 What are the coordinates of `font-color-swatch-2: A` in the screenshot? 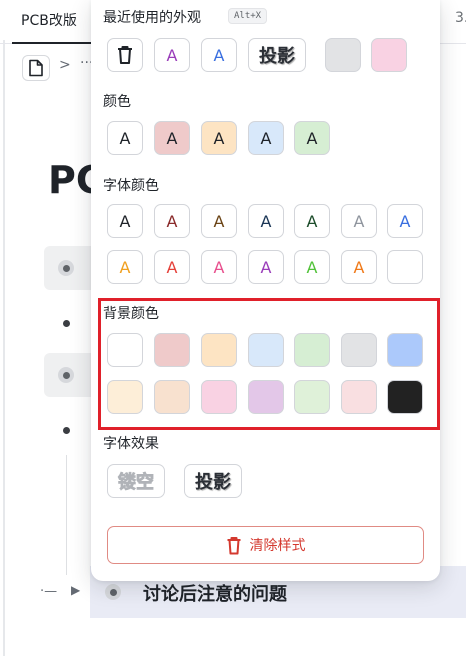 It's located at (172, 221).